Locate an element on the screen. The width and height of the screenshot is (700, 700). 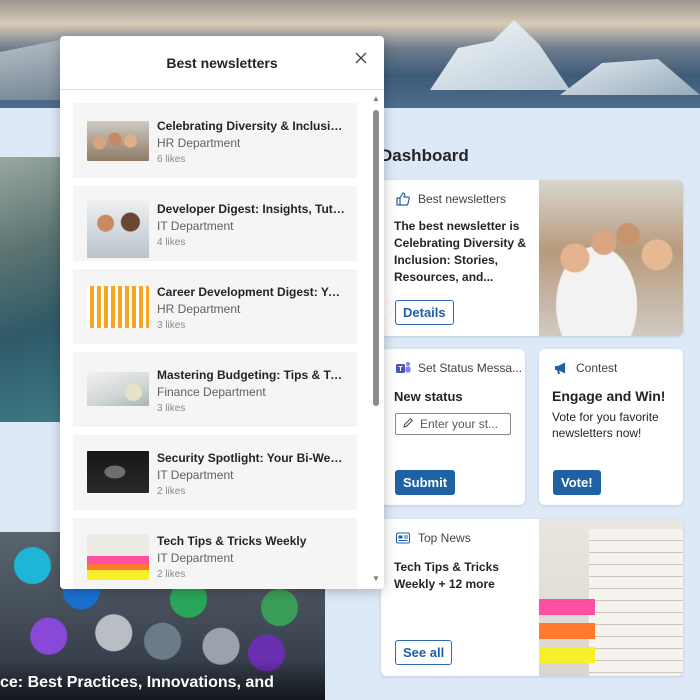
pencil-icon is located at coordinates (408, 424).